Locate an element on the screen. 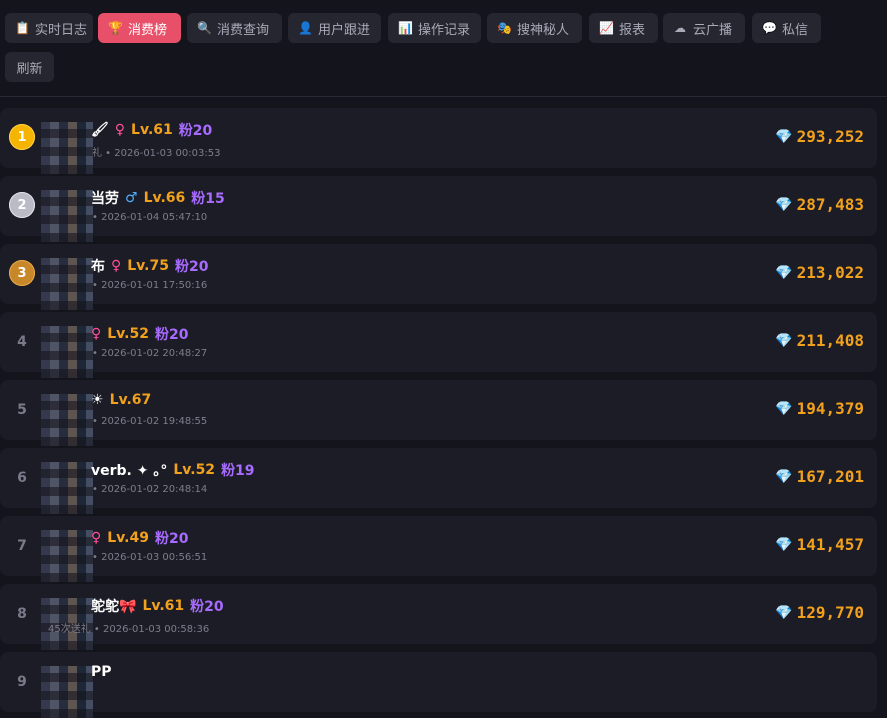 The height and width of the screenshot is (718, 887). consumption-amount: 💎 287,483 is located at coordinates (819, 204).